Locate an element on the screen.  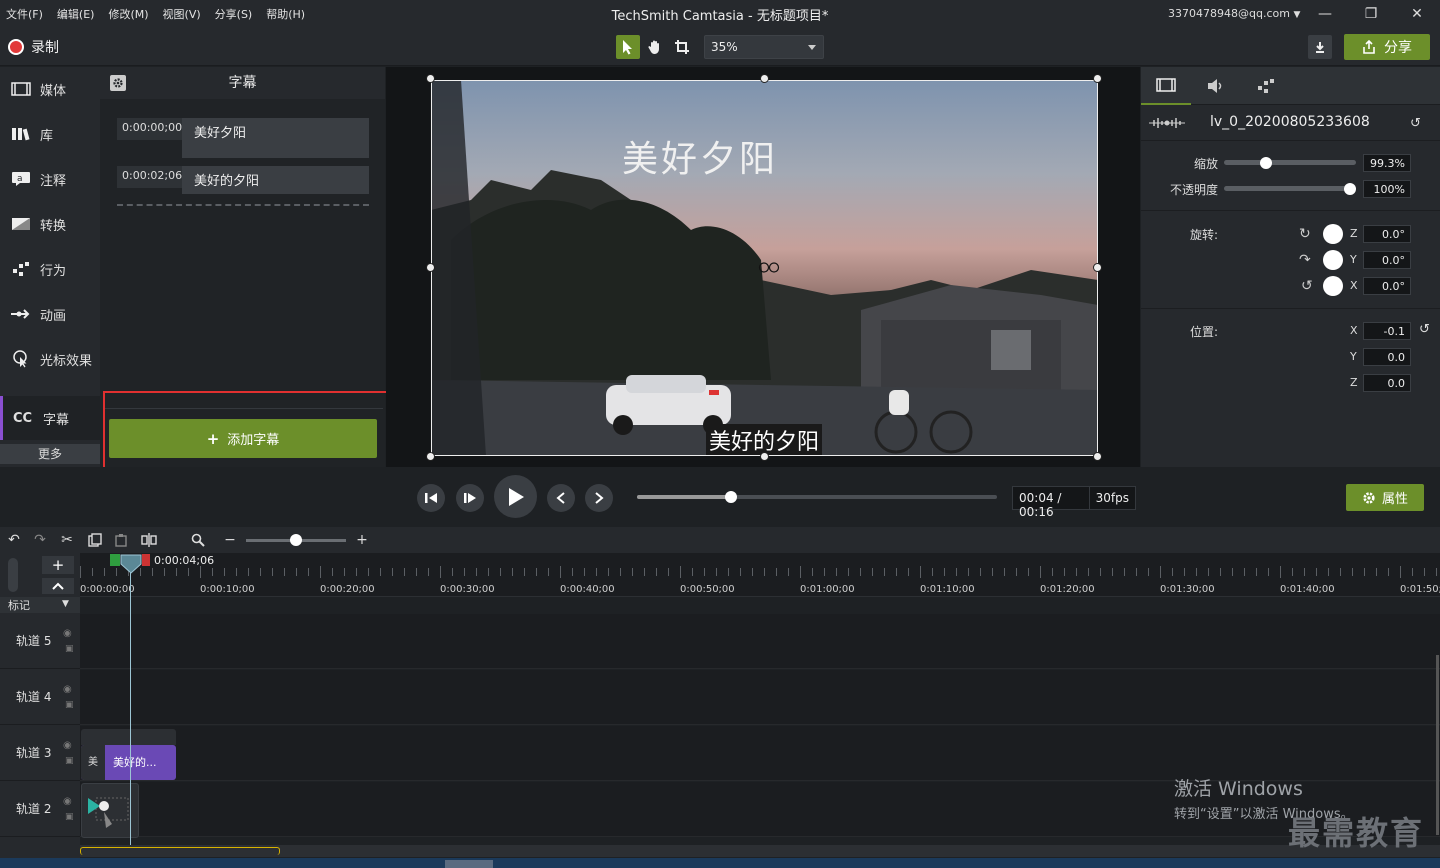
restore-button: ❐ is located at coordinates (1371, 14).